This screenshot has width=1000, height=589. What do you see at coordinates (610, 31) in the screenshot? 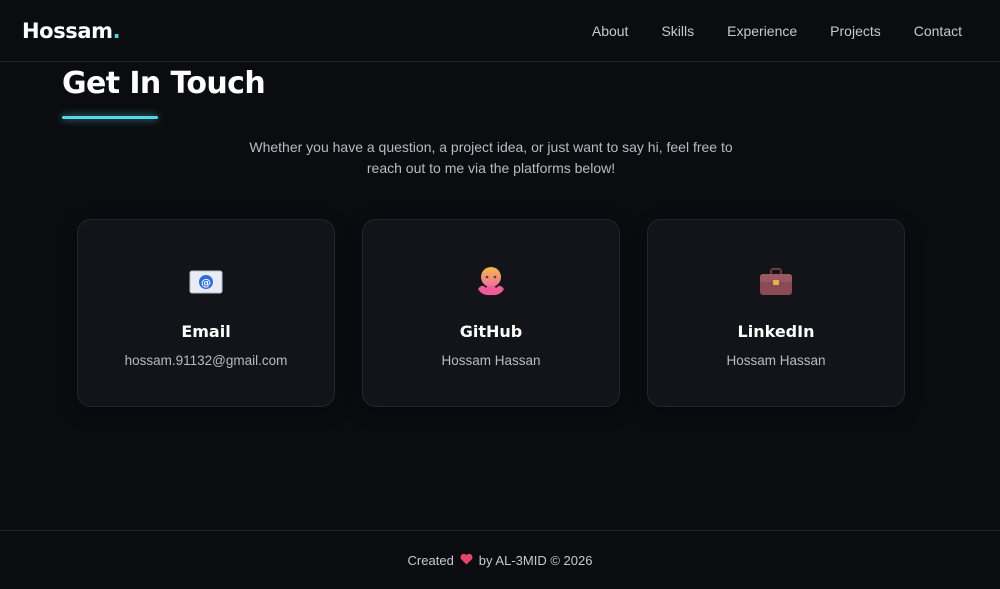
I see `nav-link-about: About` at bounding box center [610, 31].